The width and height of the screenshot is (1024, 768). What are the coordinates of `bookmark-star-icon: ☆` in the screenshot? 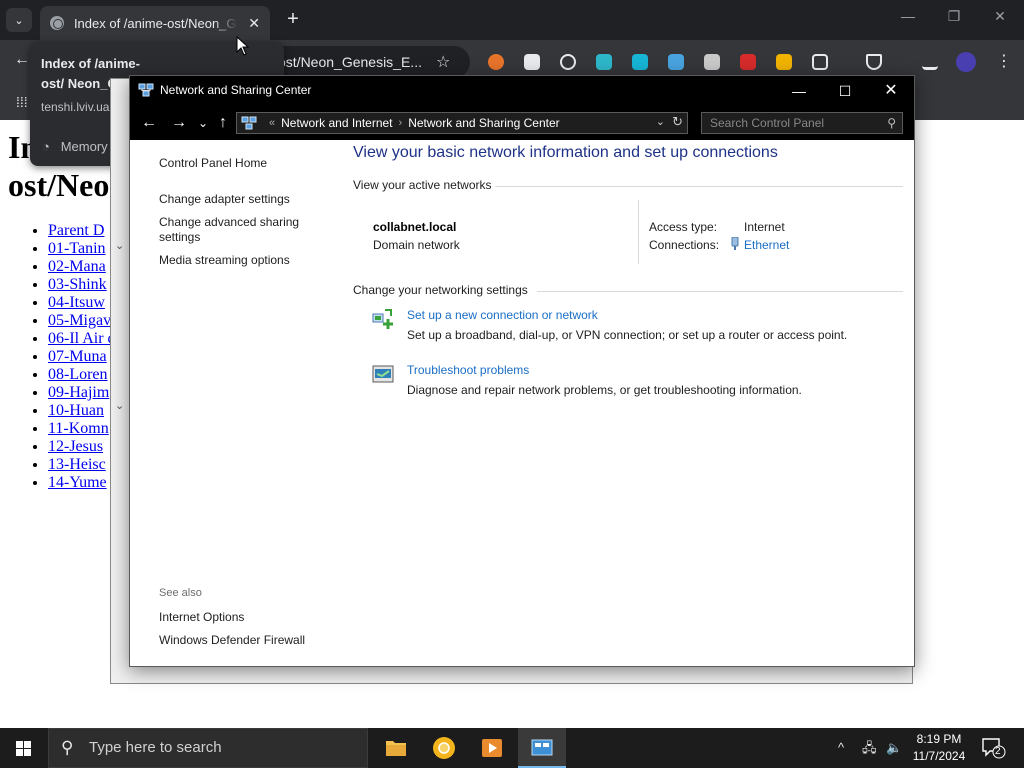 It's located at (443, 62).